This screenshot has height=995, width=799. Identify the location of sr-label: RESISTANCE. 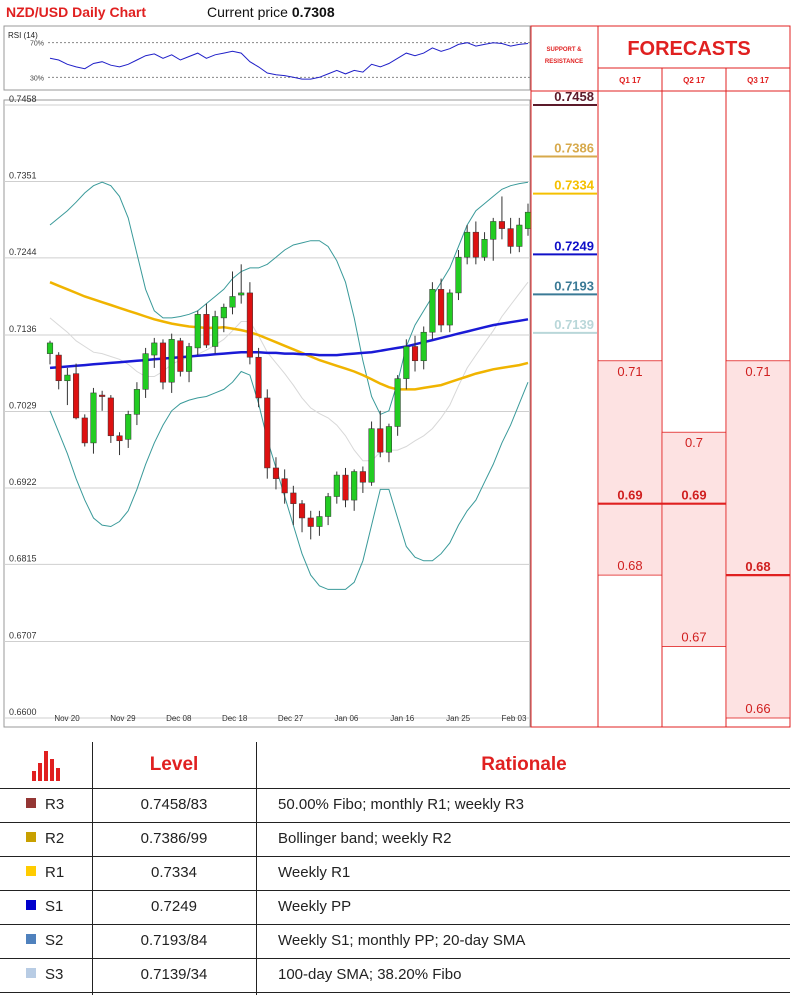
(564, 62).